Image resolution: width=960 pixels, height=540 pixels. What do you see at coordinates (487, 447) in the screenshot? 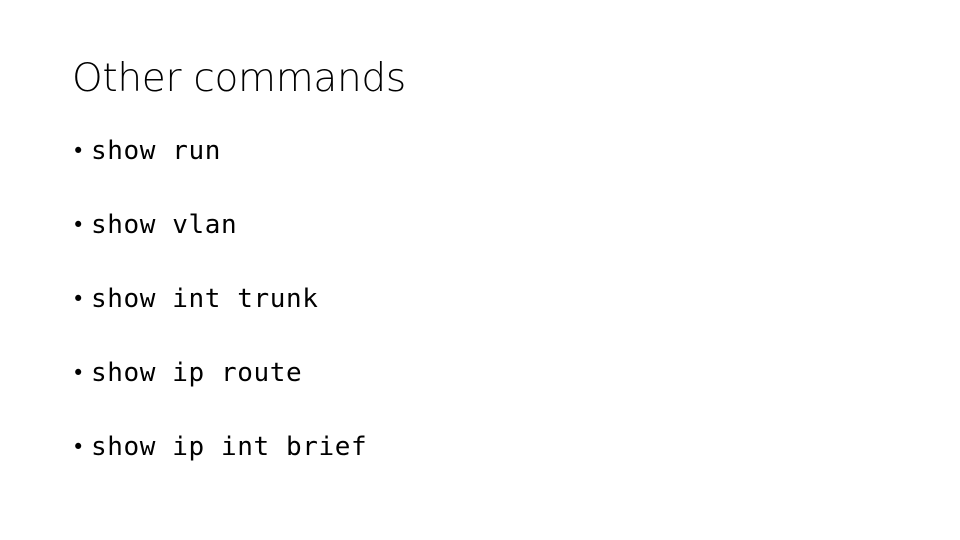
I see `list-item: • show ip int brief` at bounding box center [487, 447].